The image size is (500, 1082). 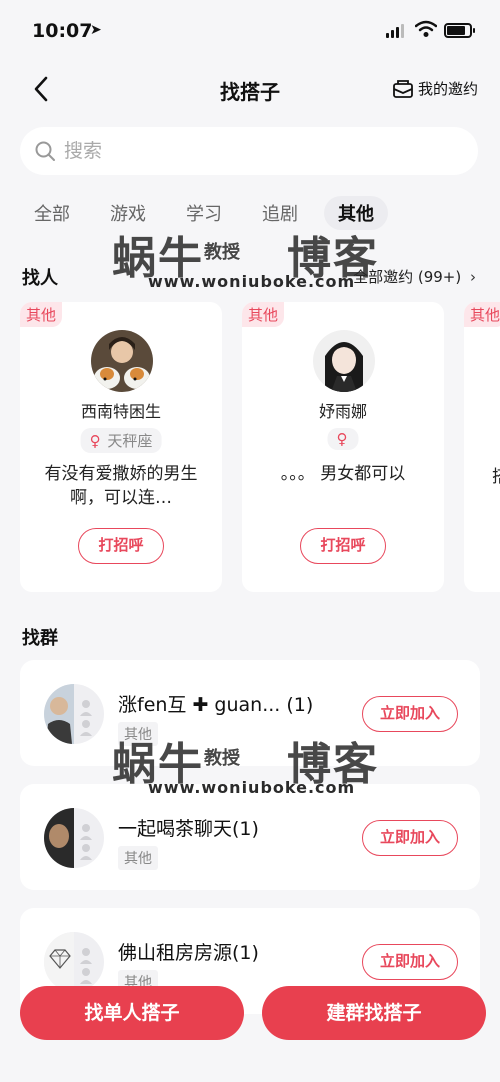 What do you see at coordinates (120, 411) in the screenshot?
I see `person-name: 西南特困生` at bounding box center [120, 411].